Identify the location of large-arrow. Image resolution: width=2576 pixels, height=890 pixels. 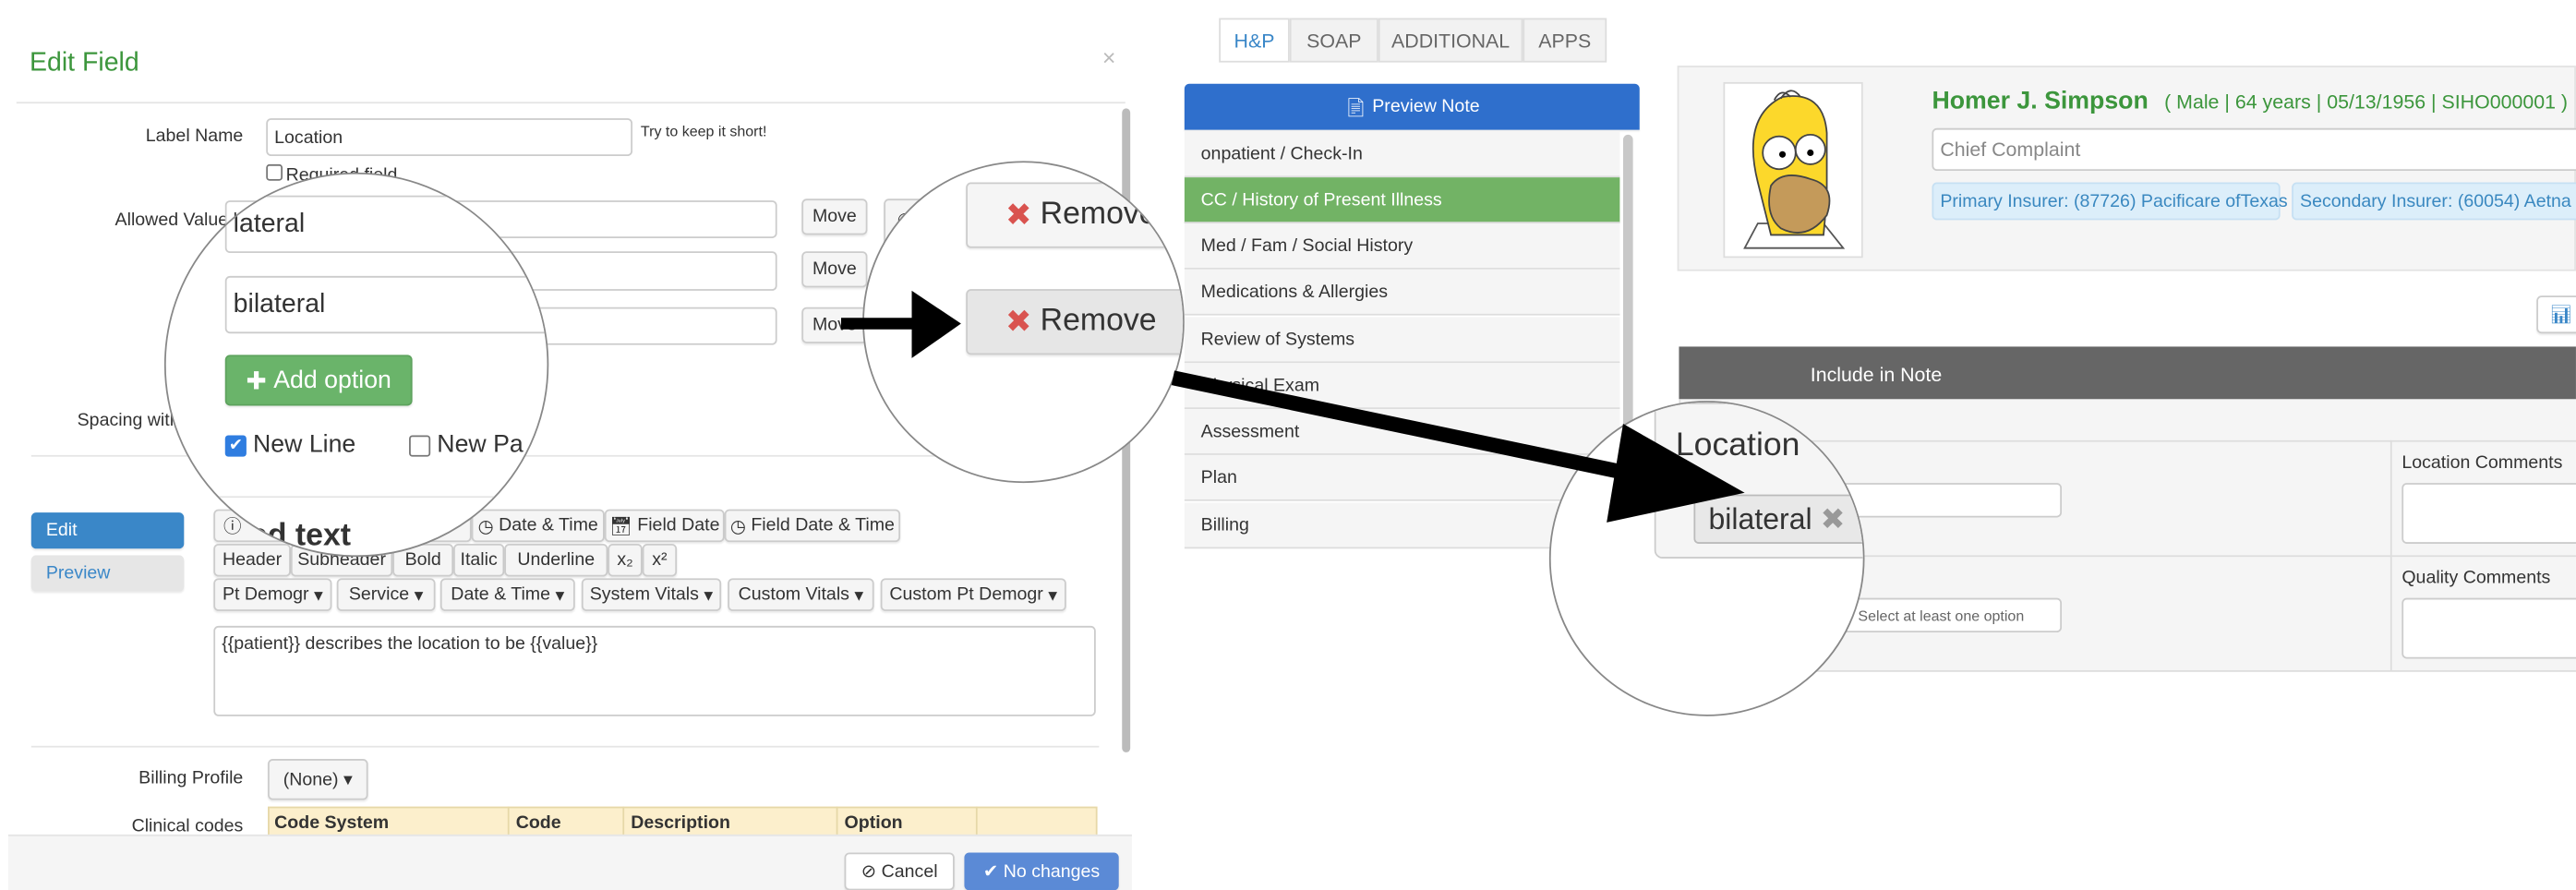
(1458, 446).